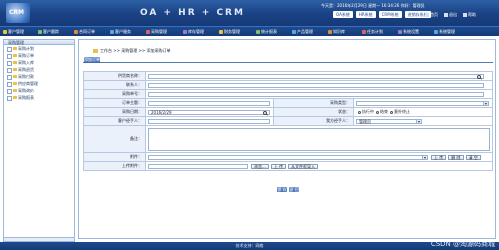  Describe the element at coordinates (26, 76) in the screenshot. I see `sidebar-item-label: 采购付款` at that location.